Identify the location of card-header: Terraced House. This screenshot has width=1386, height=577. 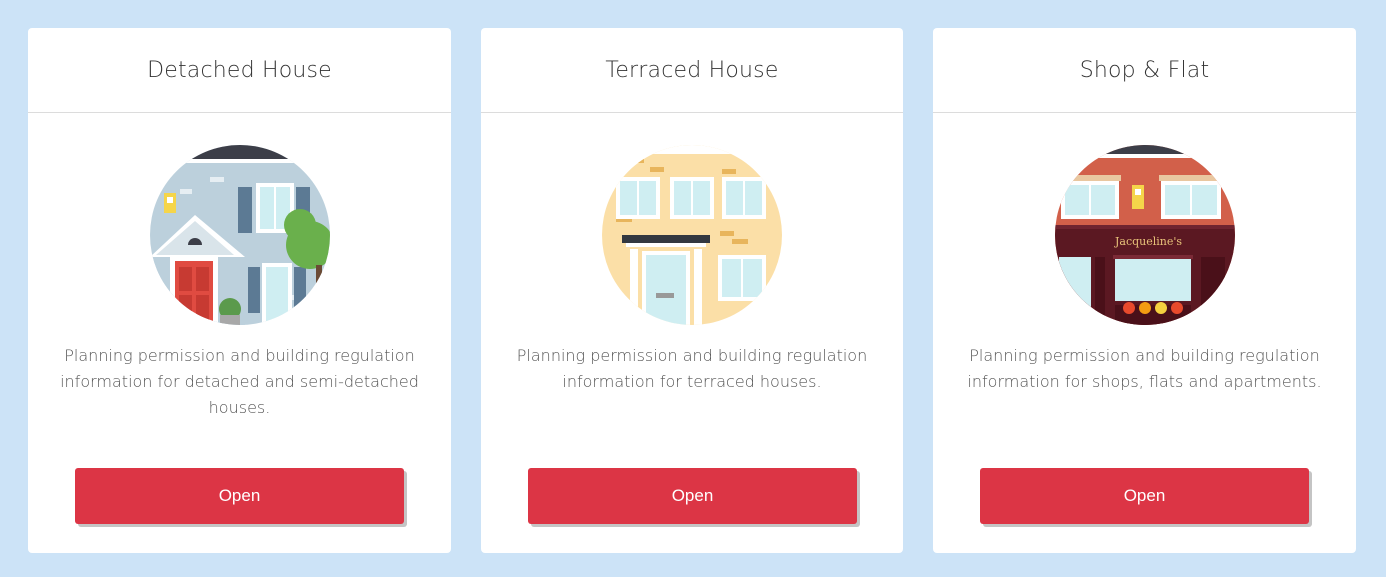
(692, 70).